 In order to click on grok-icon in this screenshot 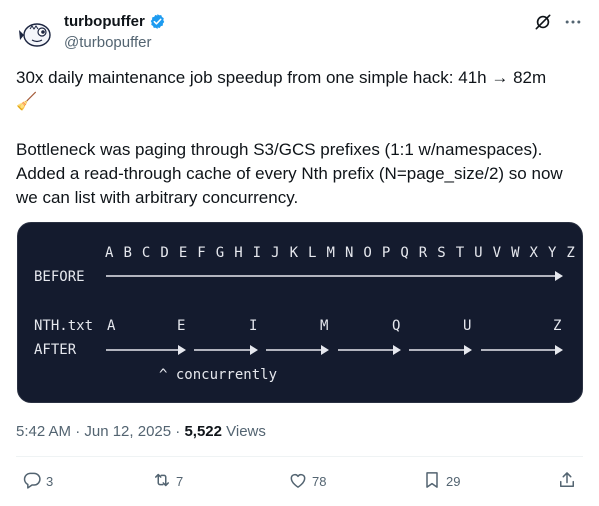, I will do `click(543, 22)`.